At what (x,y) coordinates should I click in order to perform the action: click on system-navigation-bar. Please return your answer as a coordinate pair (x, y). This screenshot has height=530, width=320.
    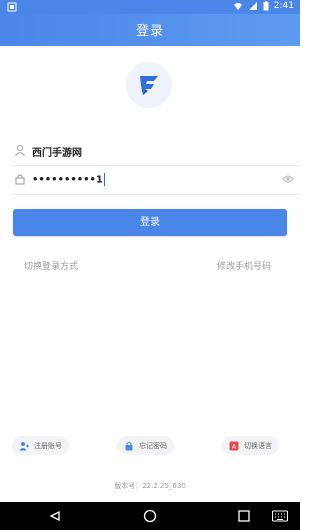
    Looking at the image, I should click on (150, 516).